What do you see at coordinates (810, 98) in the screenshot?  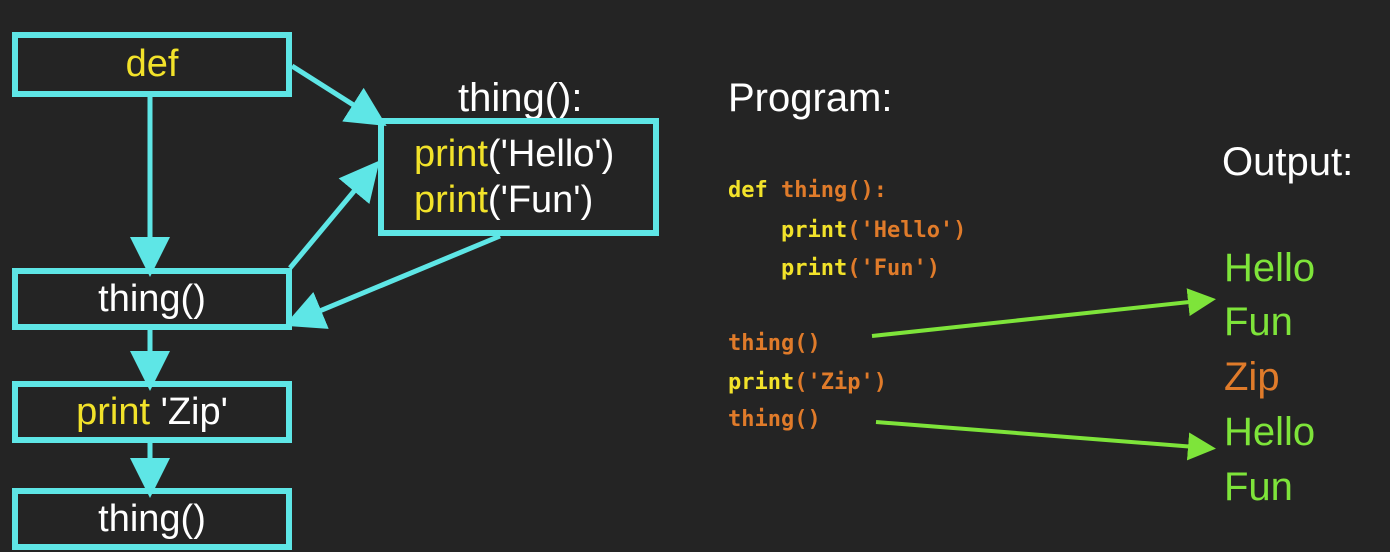 I see `program-title: Program:` at bounding box center [810, 98].